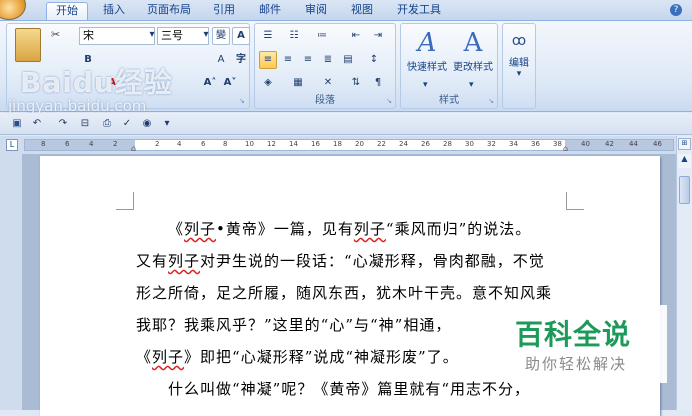  I want to click on ruler-tick: 20, so click(359, 144).